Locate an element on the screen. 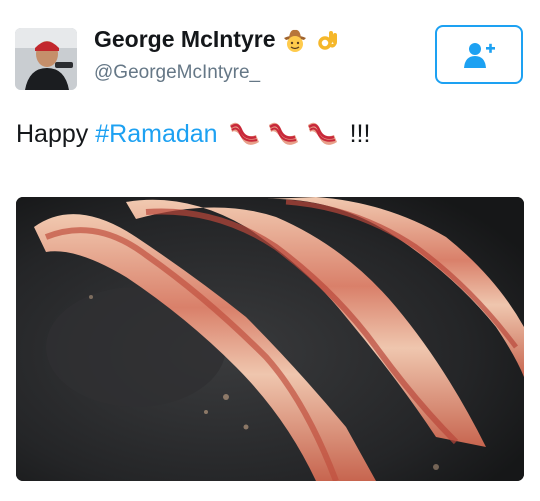 Image resolution: width=540 pixels, height=501 pixels. bacon-emojis is located at coordinates (283, 134).